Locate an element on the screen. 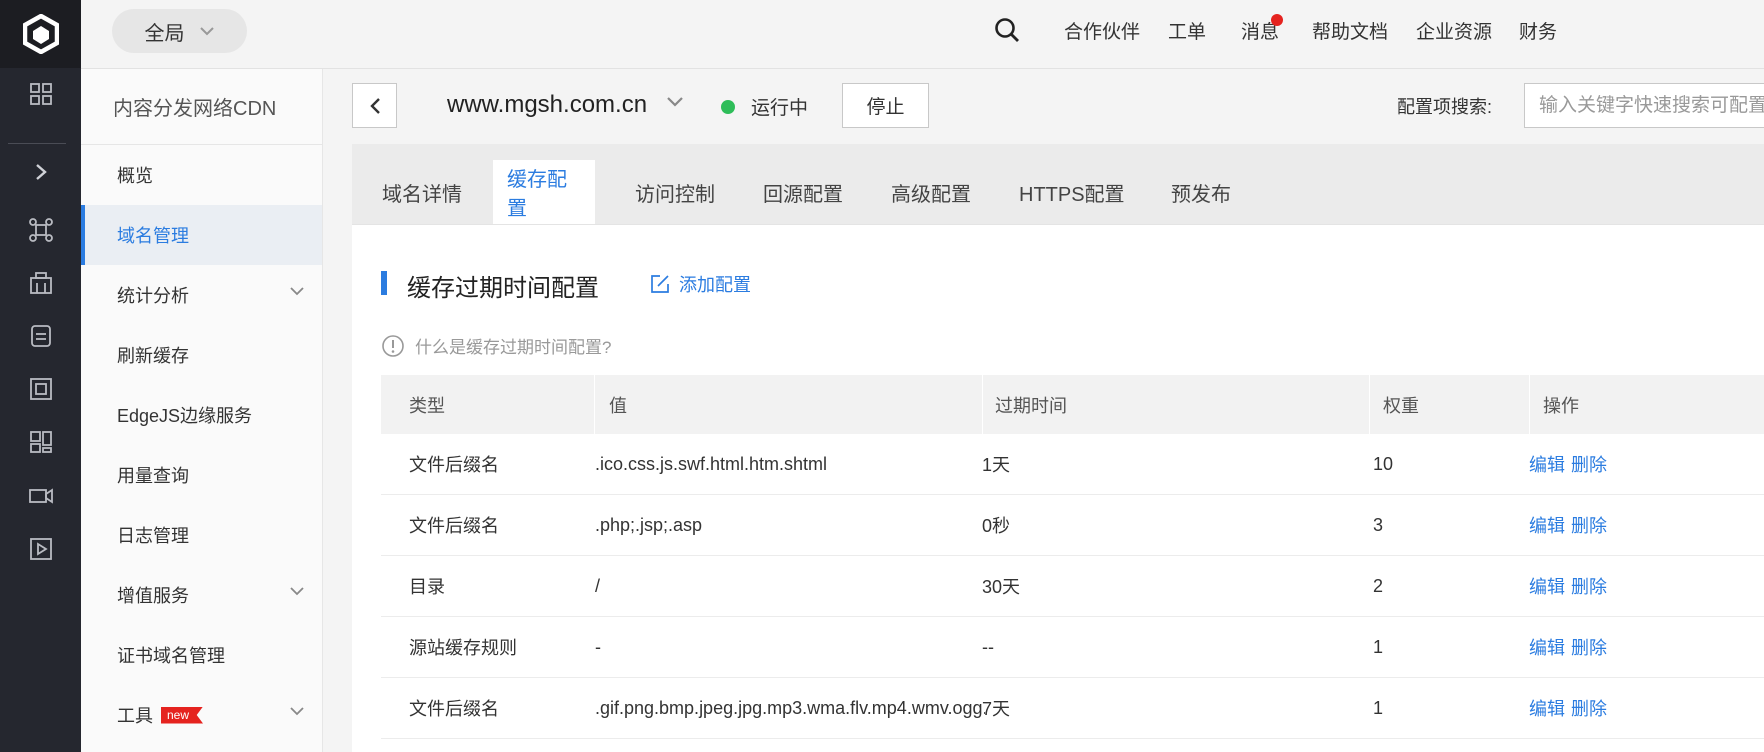 The height and width of the screenshot is (752, 1764). sidebar-item-label: 工具 is located at coordinates (135, 716).